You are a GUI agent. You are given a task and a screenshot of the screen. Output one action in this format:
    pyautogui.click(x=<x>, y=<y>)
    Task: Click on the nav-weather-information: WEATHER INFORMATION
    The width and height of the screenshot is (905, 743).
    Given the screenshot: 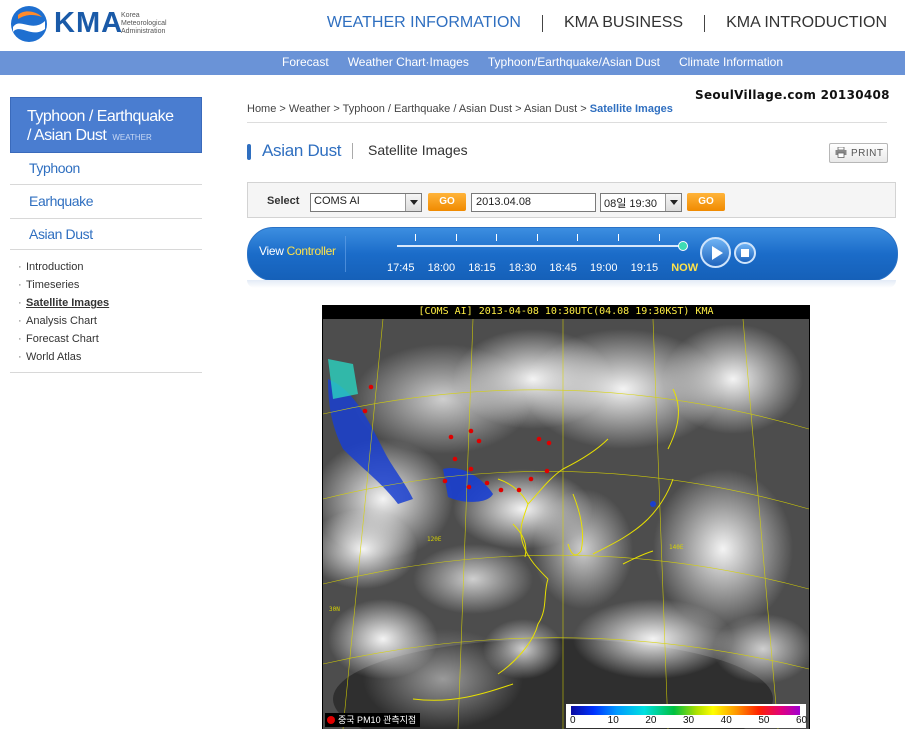 What is the action you would take?
    pyautogui.click(x=424, y=23)
    